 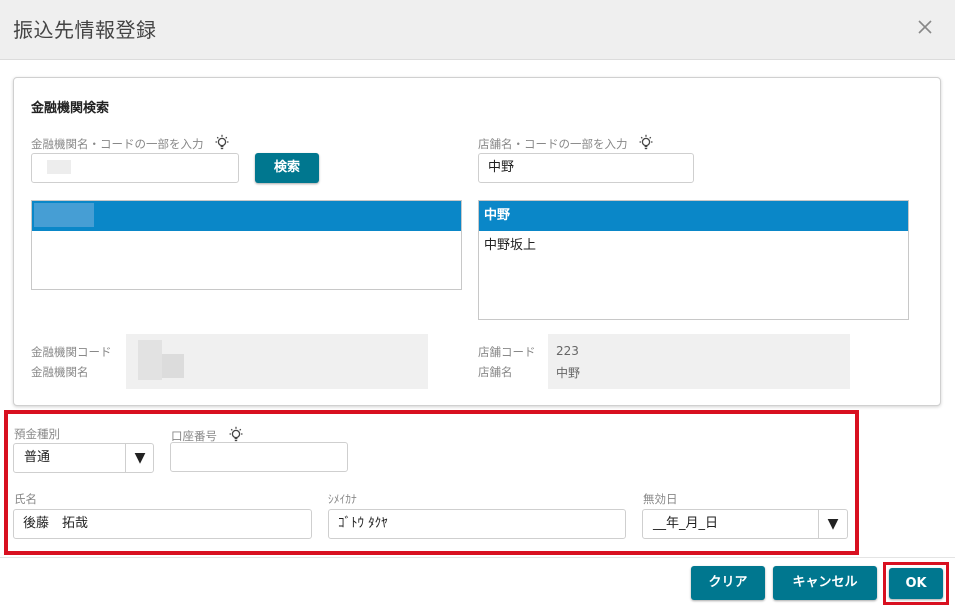 What do you see at coordinates (246, 216) in the screenshot?
I see `list-item` at bounding box center [246, 216].